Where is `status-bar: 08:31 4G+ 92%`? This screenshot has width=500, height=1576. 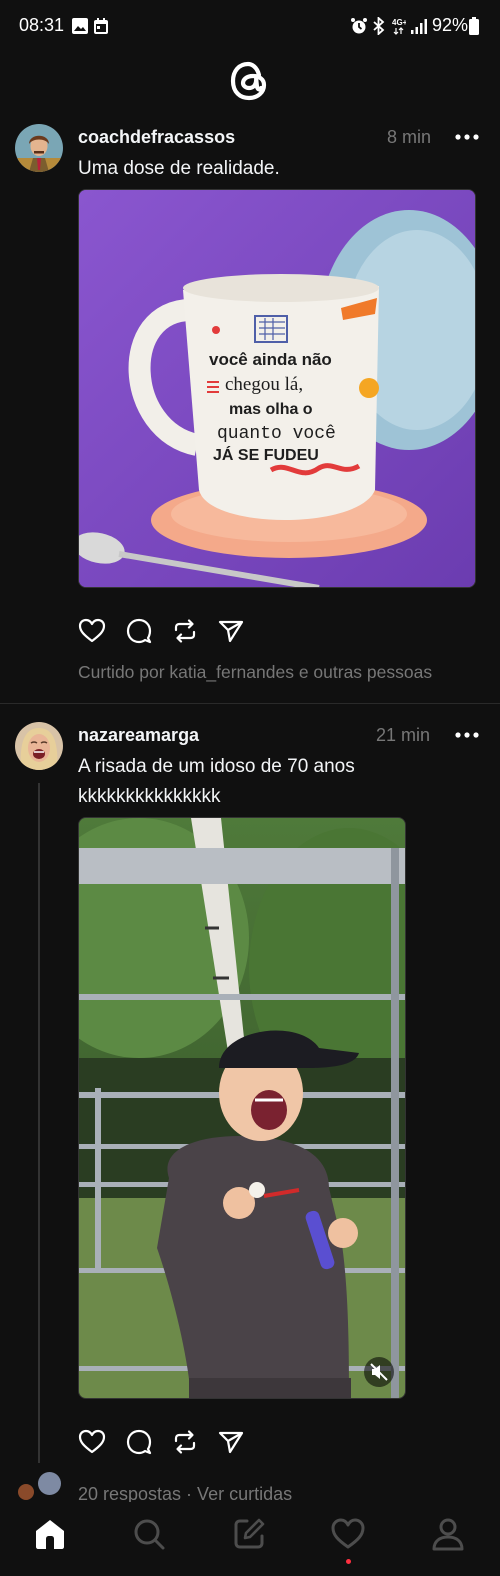
status-bar: 08:31 4G+ 92% is located at coordinates (250, 26).